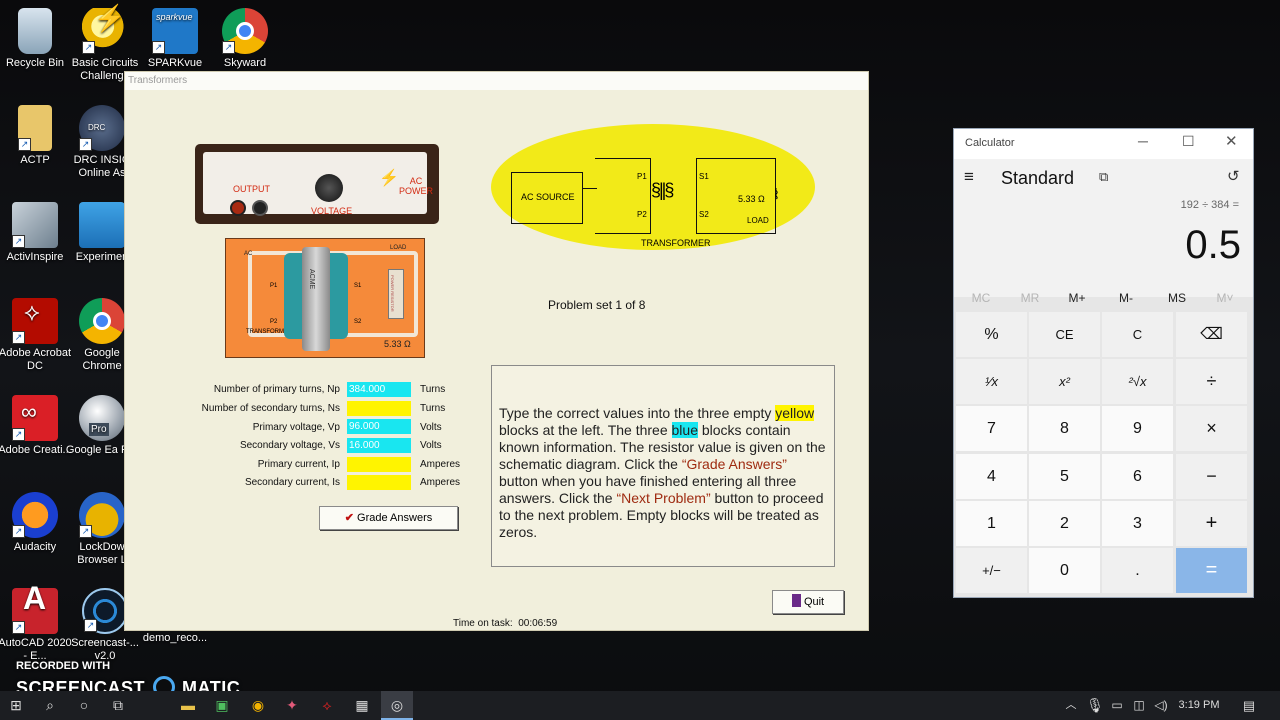 This screenshot has width=1280, height=720. What do you see at coordinates (1137, 428) in the screenshot?
I see `digit-9-button: 9` at bounding box center [1137, 428].